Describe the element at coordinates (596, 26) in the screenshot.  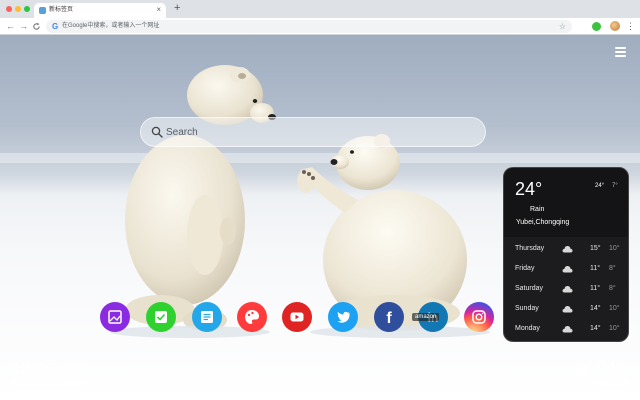
I see `extension-icon` at that location.